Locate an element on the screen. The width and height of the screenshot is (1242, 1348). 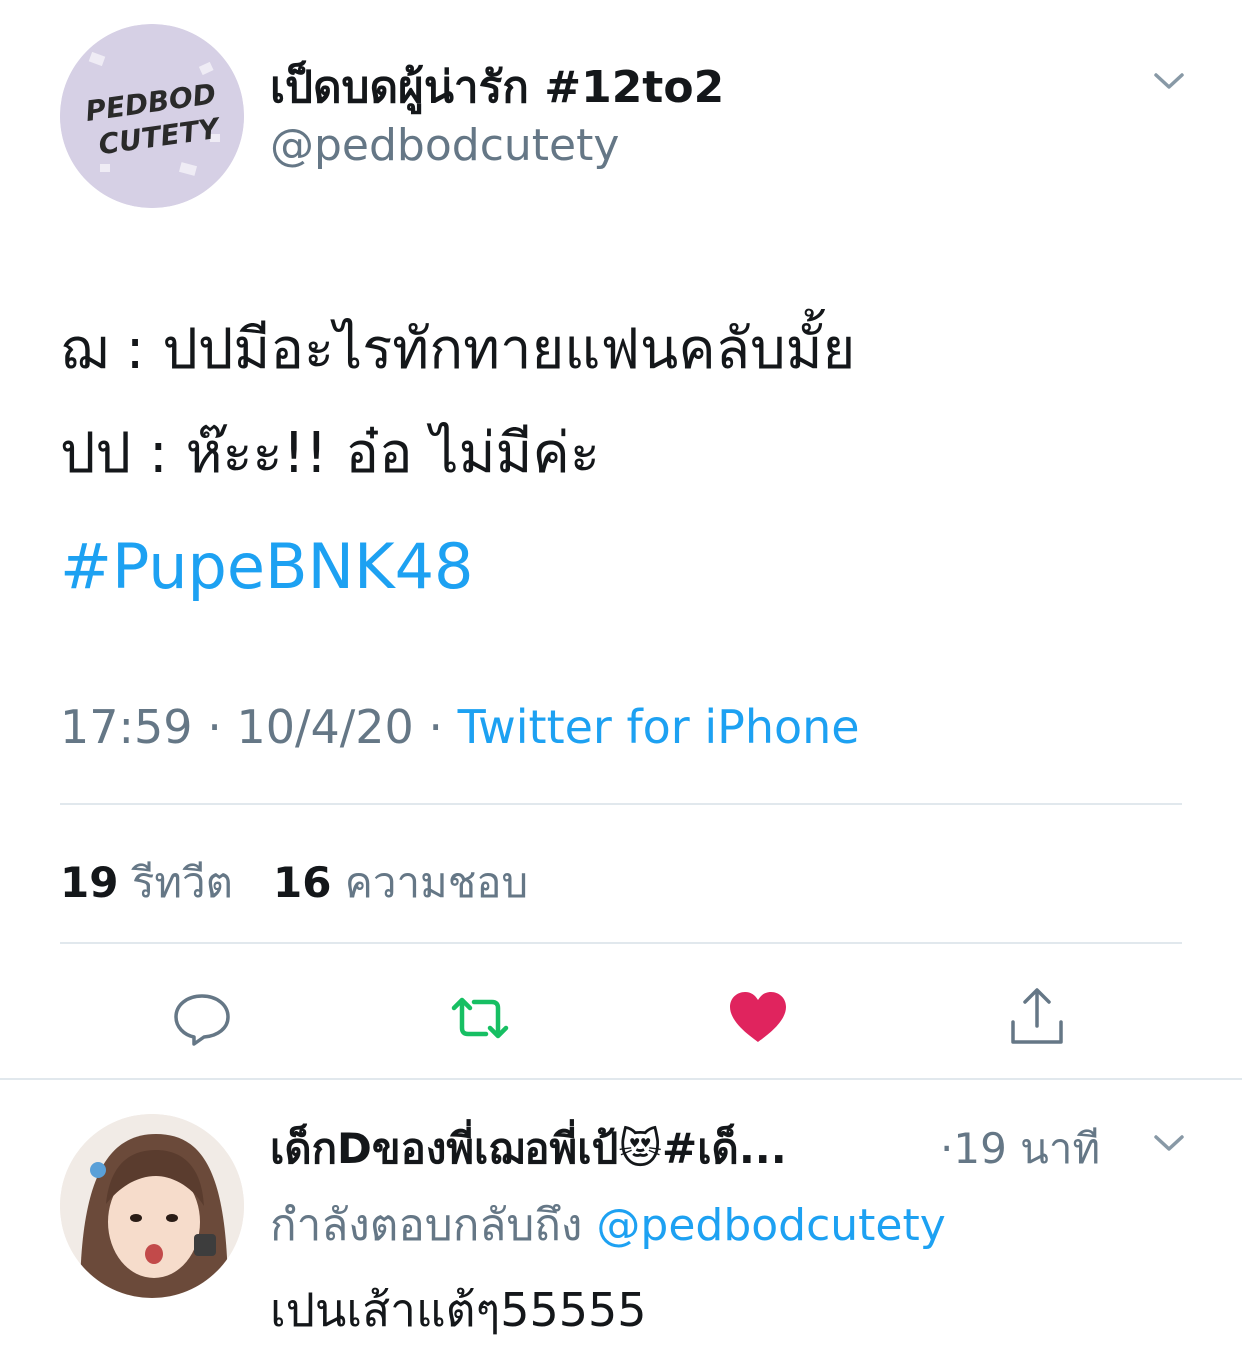
replying-to: กำลังตอบกลับถึง @pedbodcutety is located at coordinates (608, 1225).